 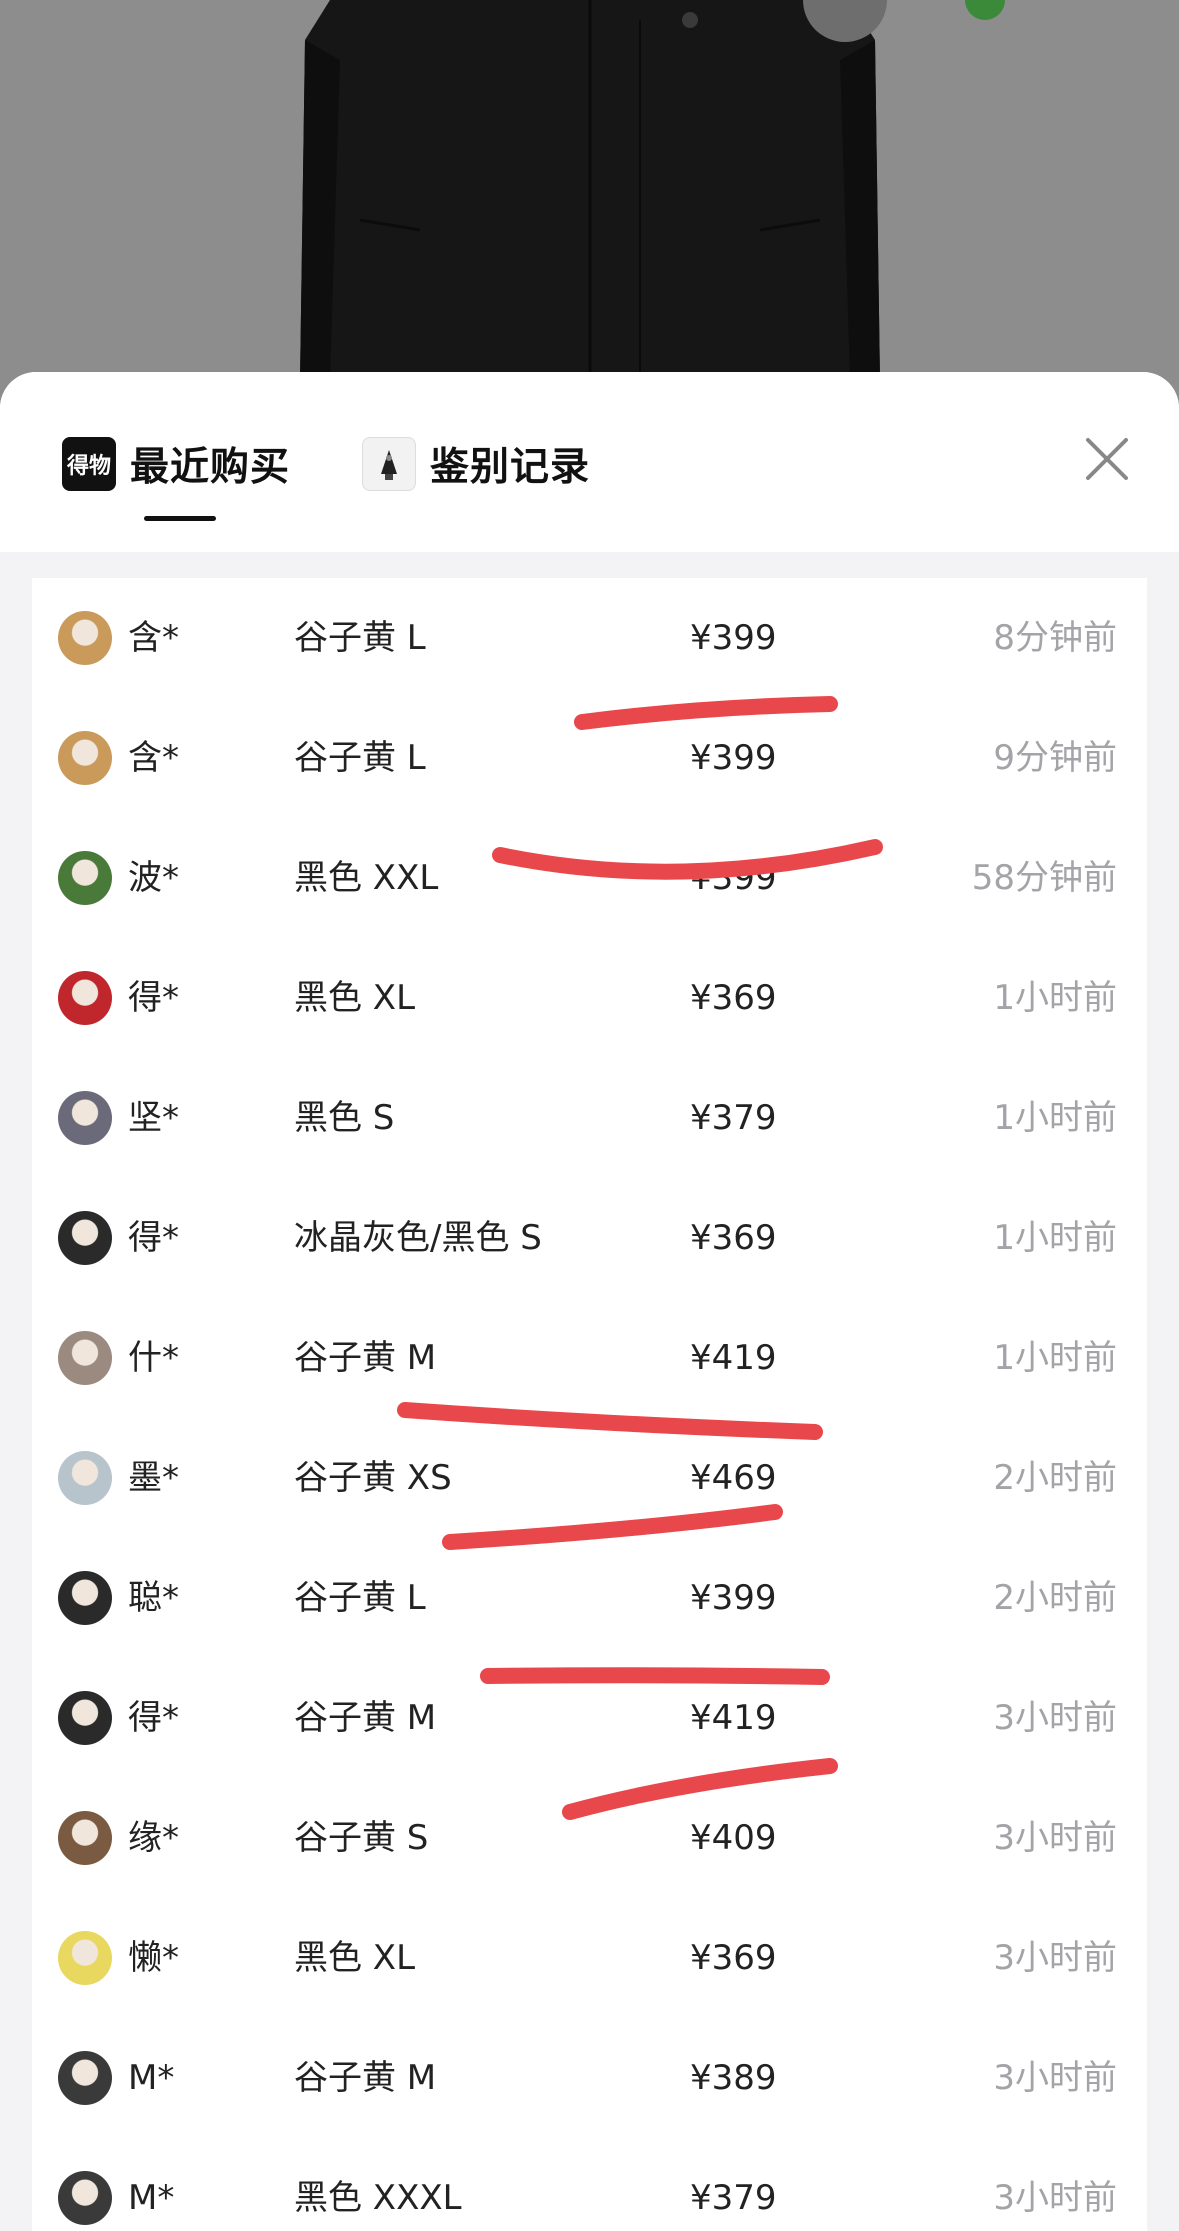 What do you see at coordinates (589, 1598) in the screenshot?
I see `list-item: 聪* 谷子黄 L ¥399 2小时前` at bounding box center [589, 1598].